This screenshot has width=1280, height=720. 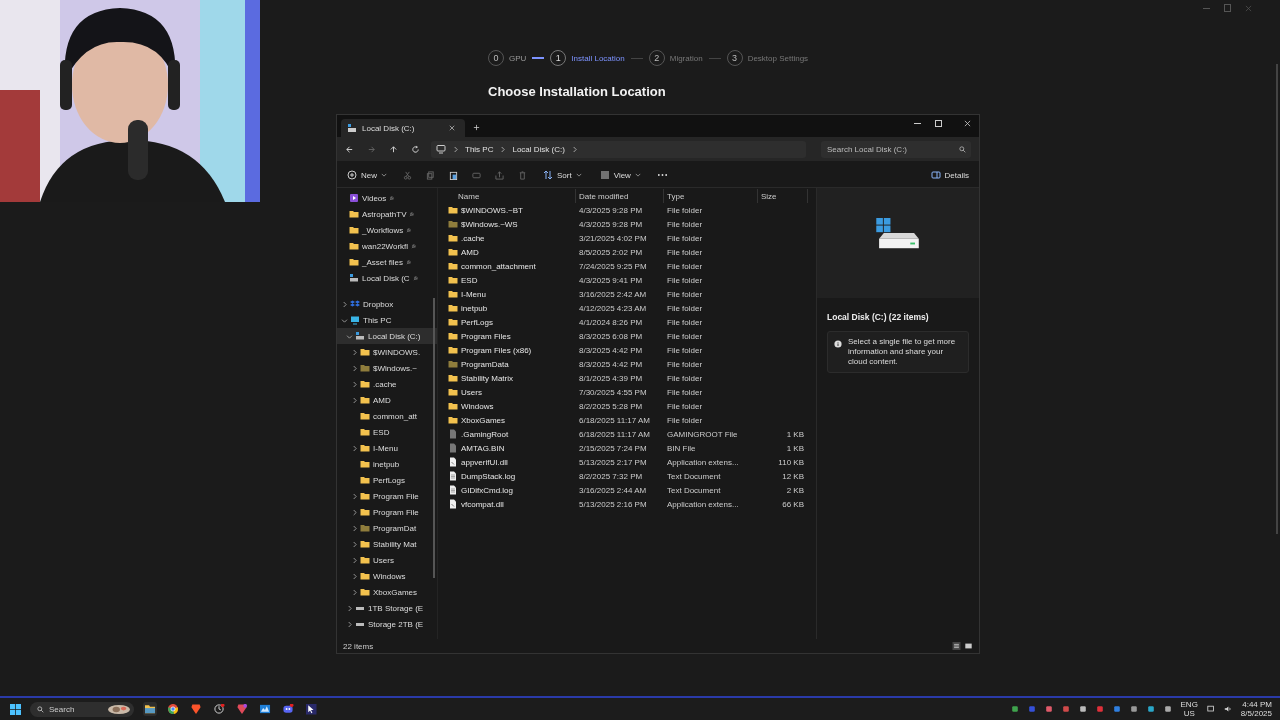 I want to click on file-name: DumpStack.log, so click(x=511, y=476).